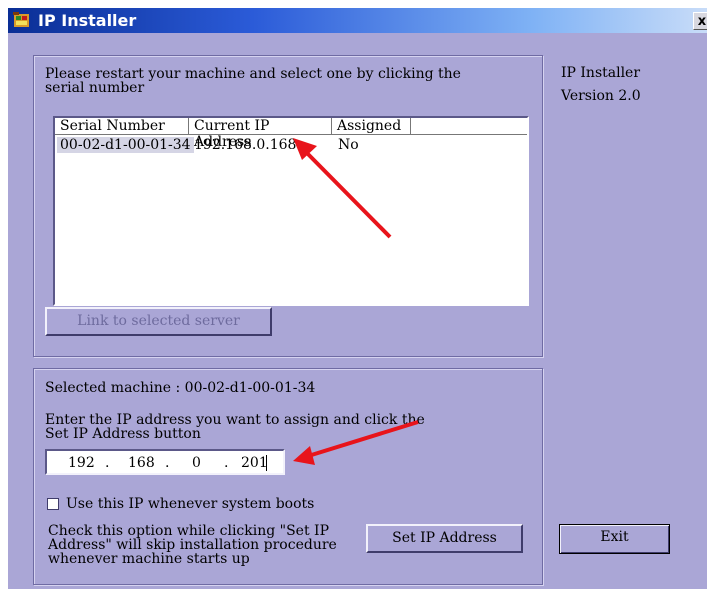  What do you see at coordinates (190, 504) in the screenshot?
I see `use-ip-on-boot-label: Use this IP whenever system boots` at bounding box center [190, 504].